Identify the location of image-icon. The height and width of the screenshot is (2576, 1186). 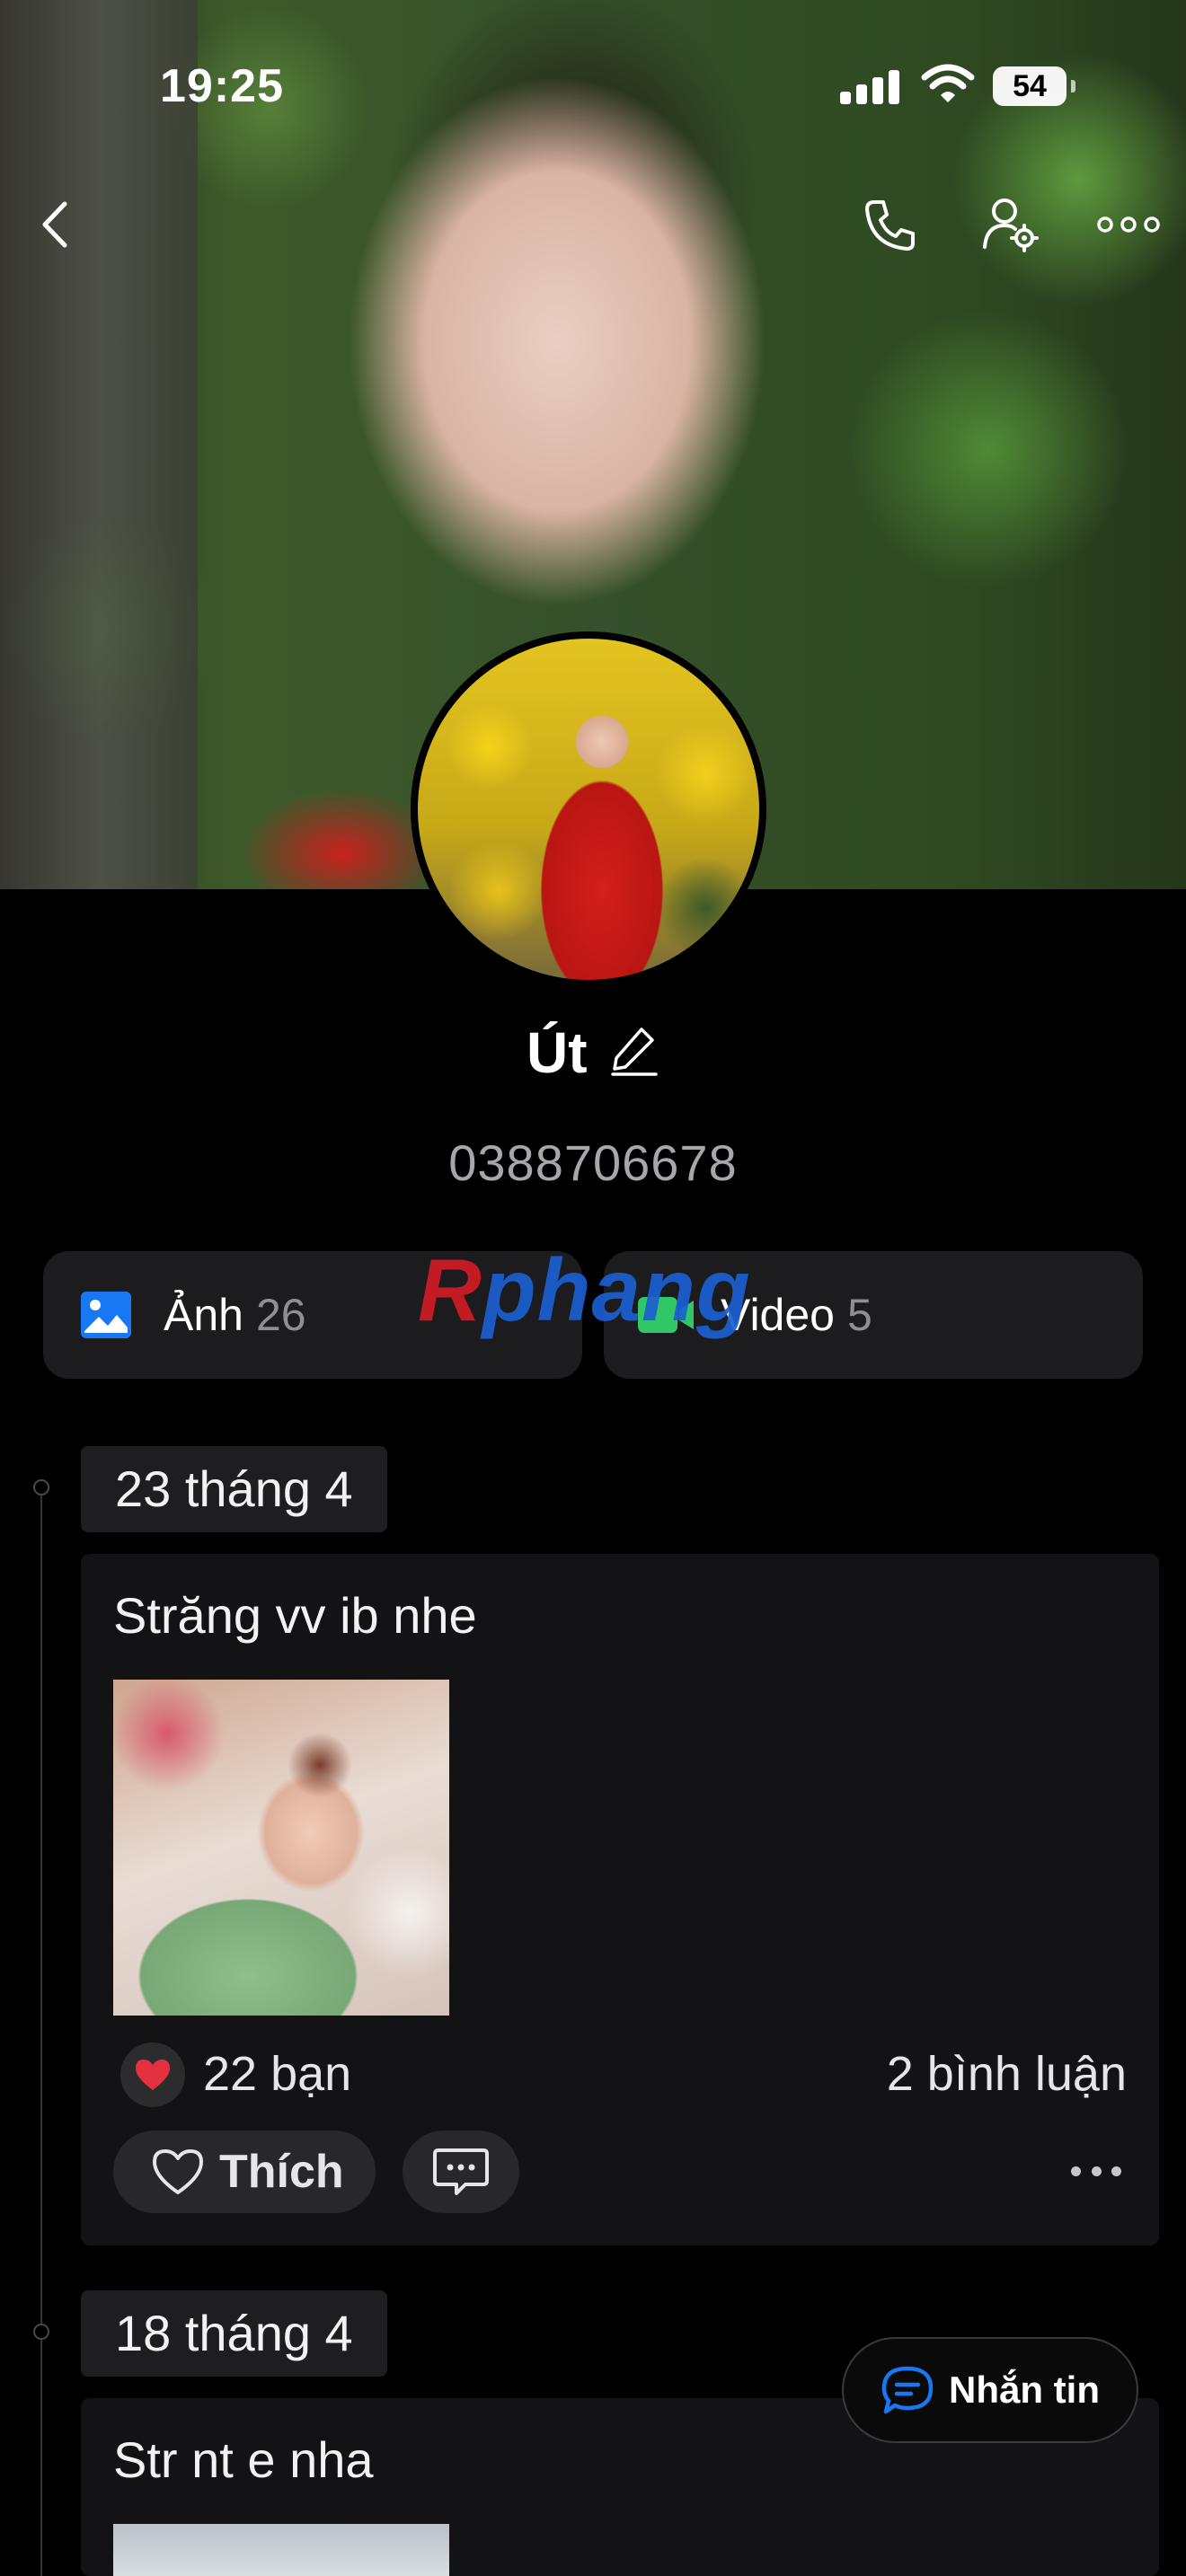
(106, 1315).